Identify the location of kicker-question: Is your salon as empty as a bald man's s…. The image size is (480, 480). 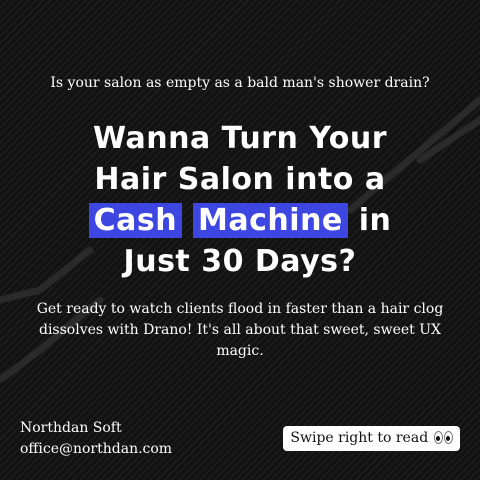
(240, 83).